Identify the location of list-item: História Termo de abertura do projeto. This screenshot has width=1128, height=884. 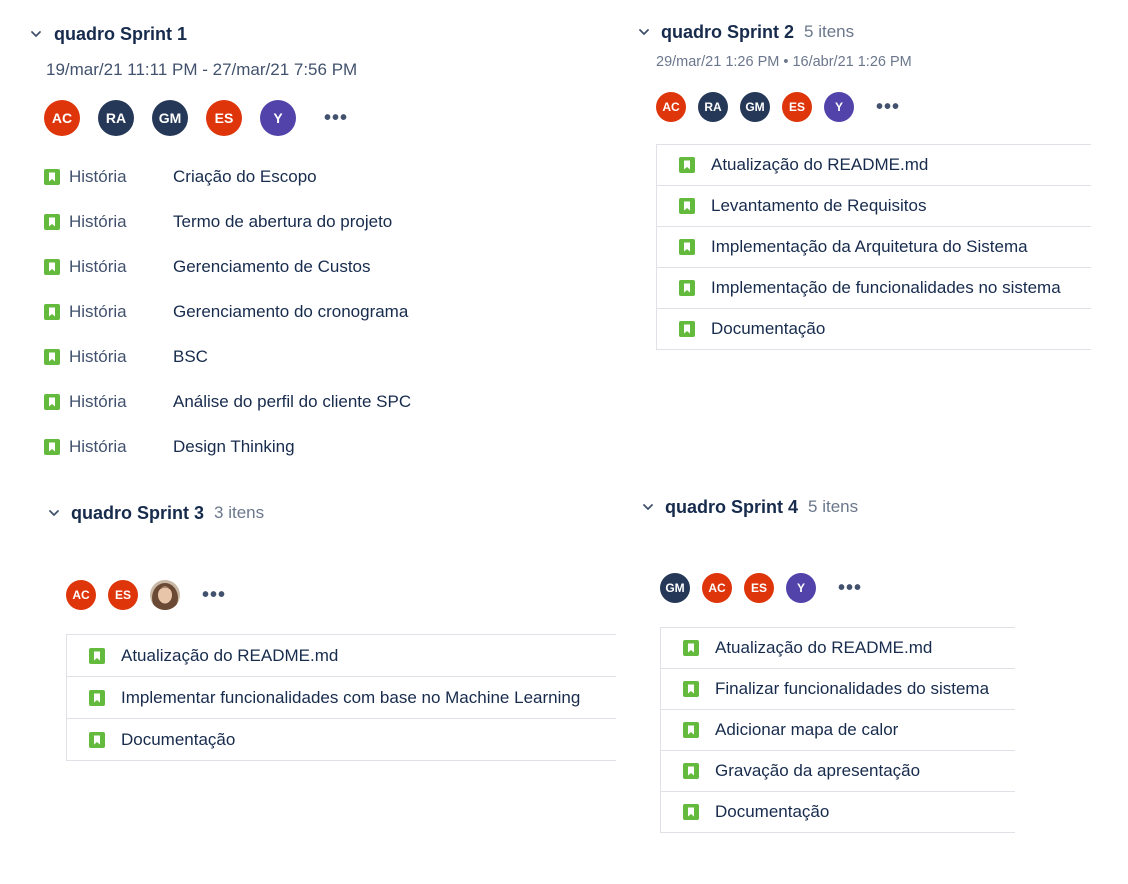
(316, 221).